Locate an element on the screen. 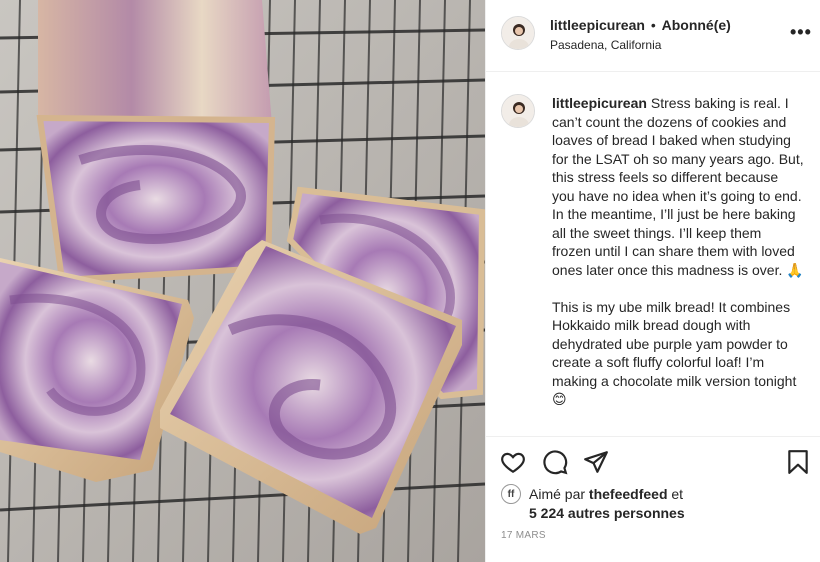 The height and width of the screenshot is (562, 820). author-avatar is located at coordinates (518, 33).